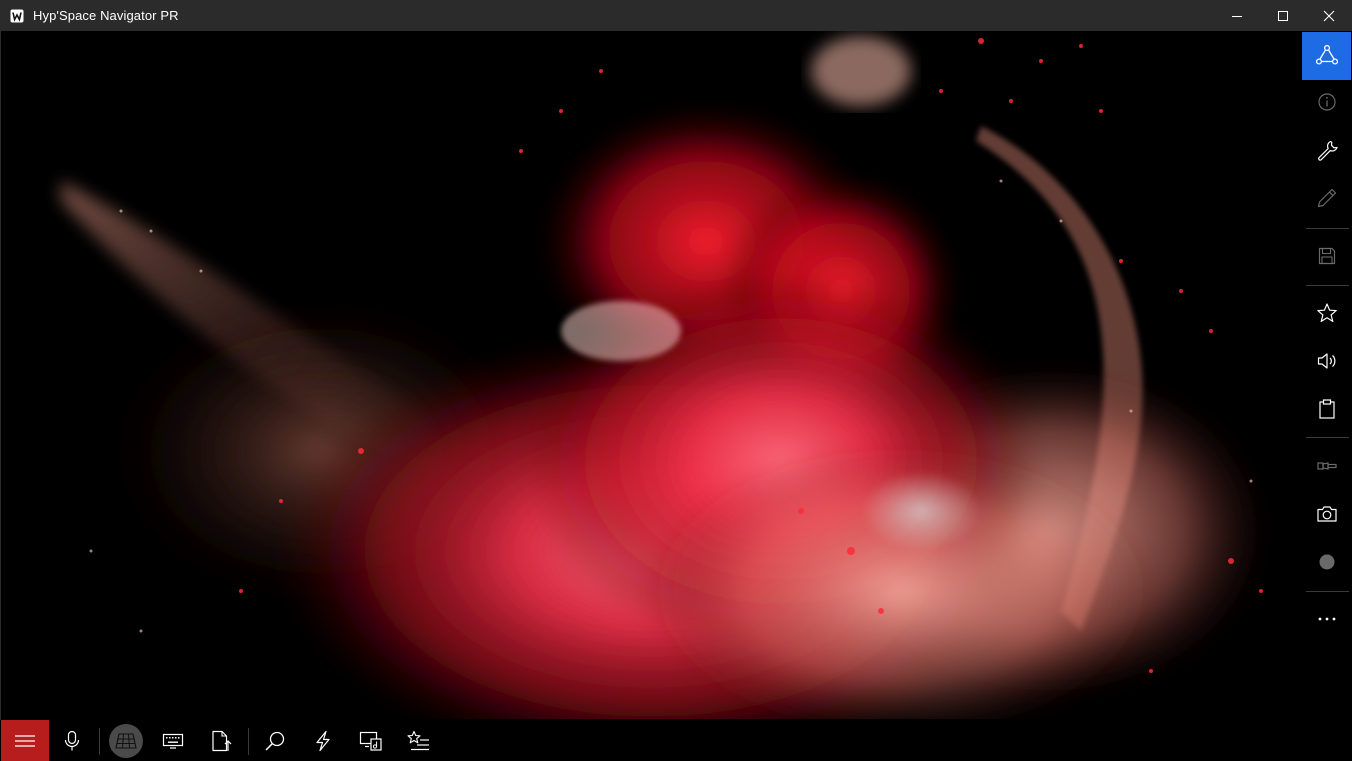  I want to click on minimize-icon, so click(1237, 16).